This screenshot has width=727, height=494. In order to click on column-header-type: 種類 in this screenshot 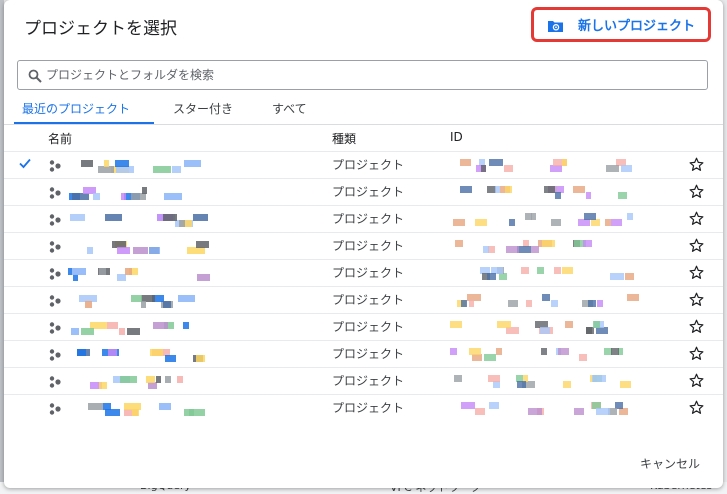, I will do `click(344, 138)`.